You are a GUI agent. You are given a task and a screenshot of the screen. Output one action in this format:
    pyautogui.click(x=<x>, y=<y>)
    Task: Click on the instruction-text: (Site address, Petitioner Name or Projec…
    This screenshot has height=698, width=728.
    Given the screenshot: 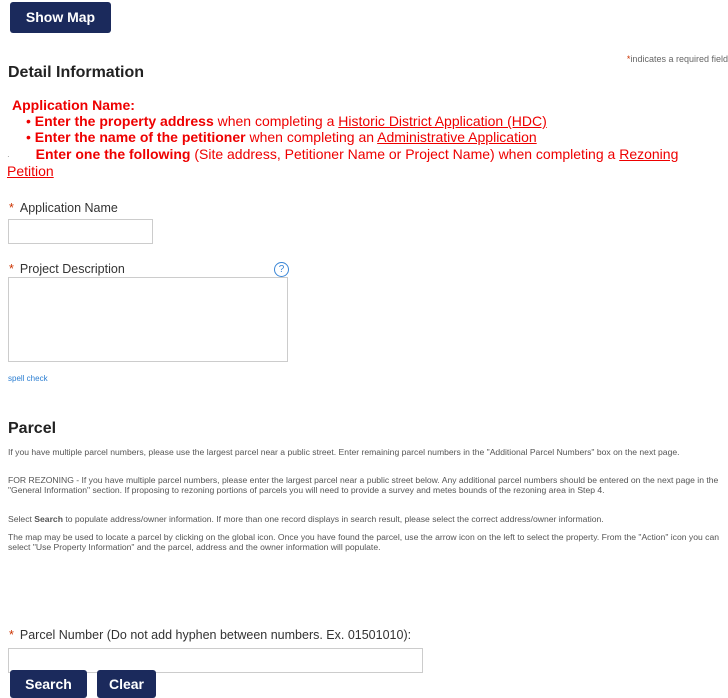 What is the action you would take?
    pyautogui.click(x=405, y=154)
    